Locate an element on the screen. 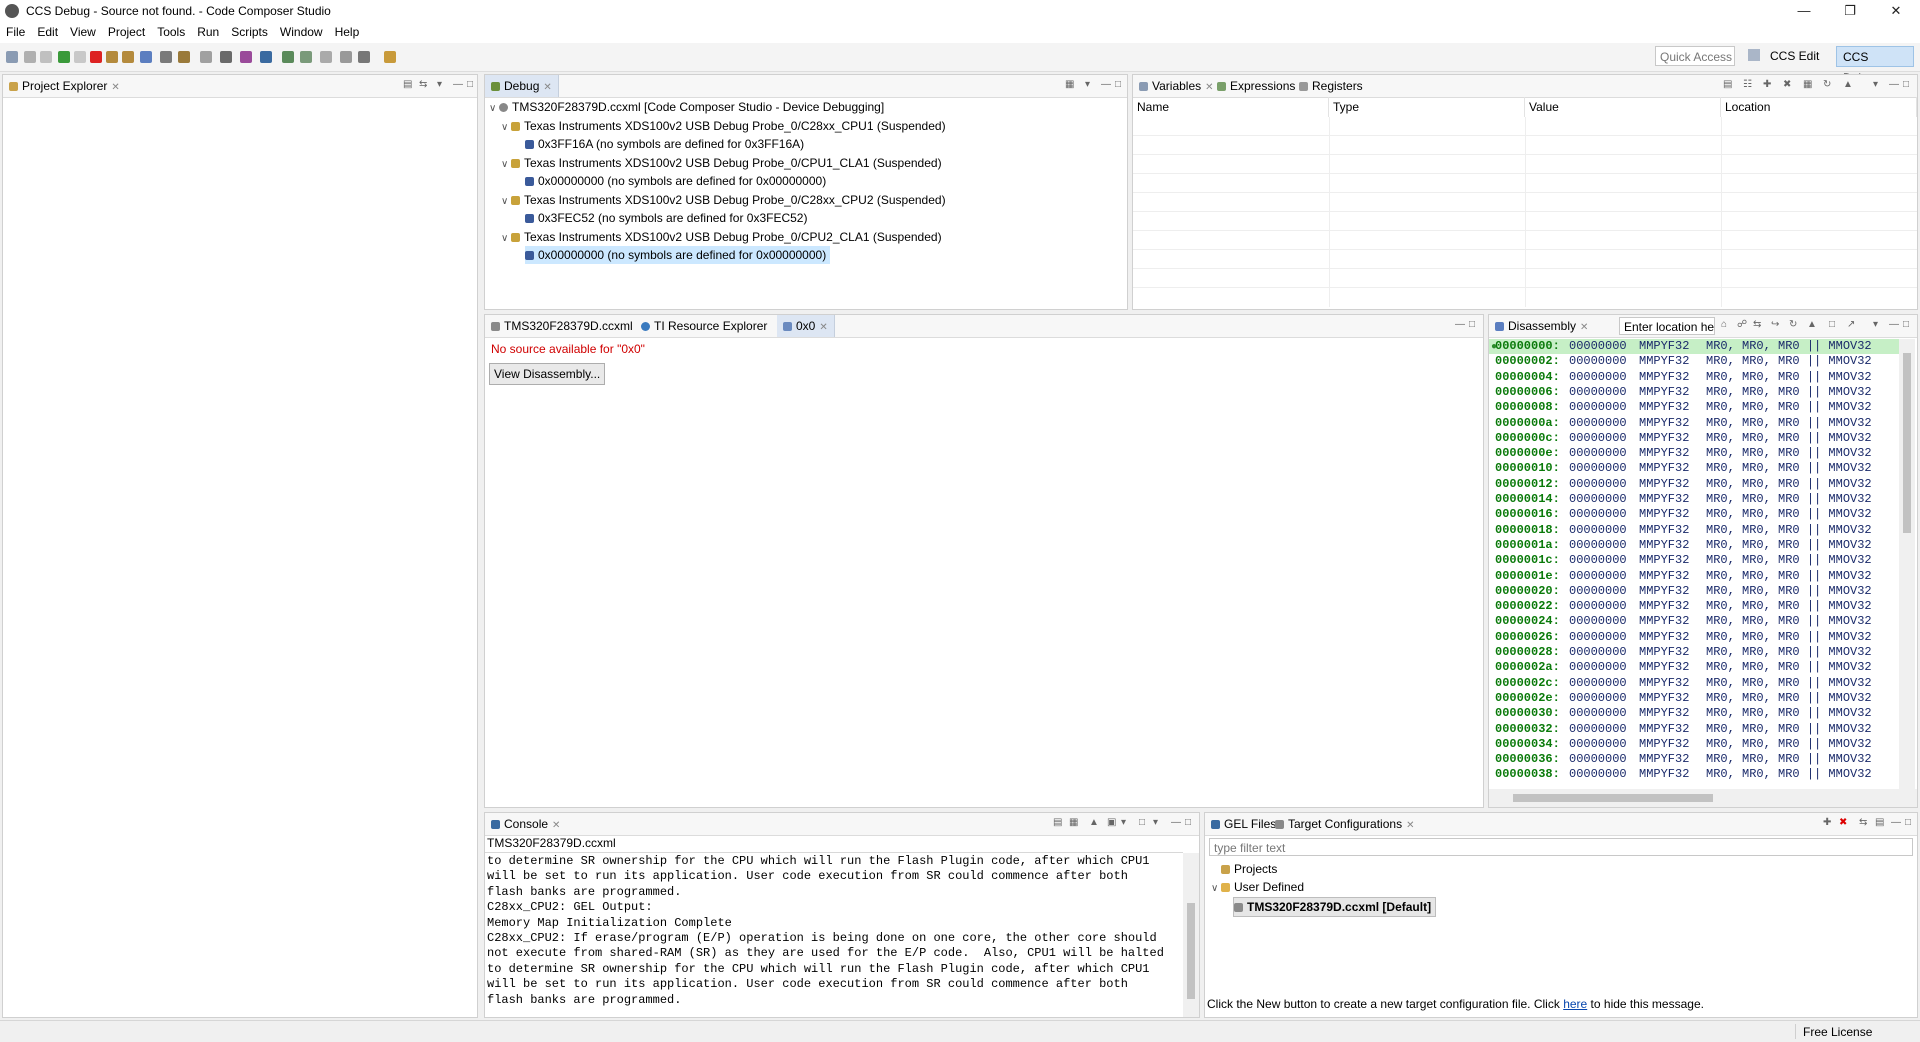 This screenshot has height=1042, width=1920. column-value: Value is located at coordinates (1623, 107).